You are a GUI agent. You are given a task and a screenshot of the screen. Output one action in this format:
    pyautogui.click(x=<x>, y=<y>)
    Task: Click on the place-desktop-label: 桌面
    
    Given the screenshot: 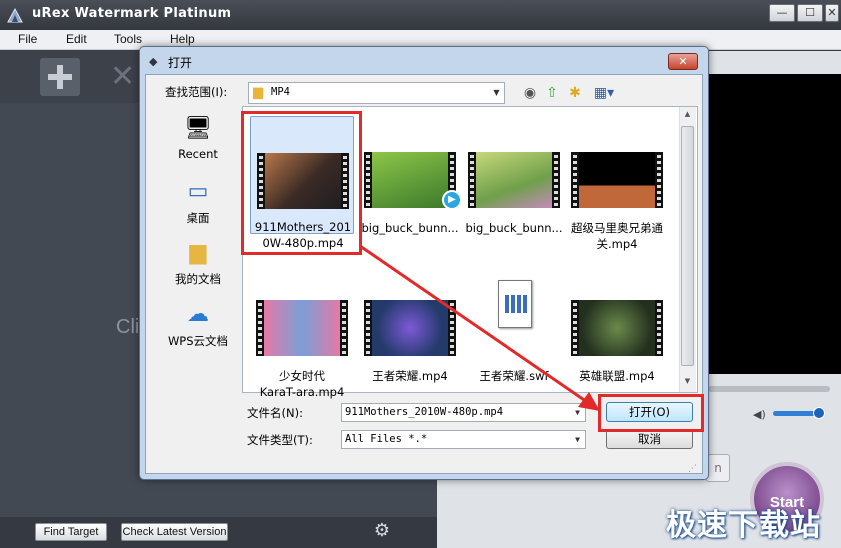 What is the action you would take?
    pyautogui.click(x=198, y=218)
    